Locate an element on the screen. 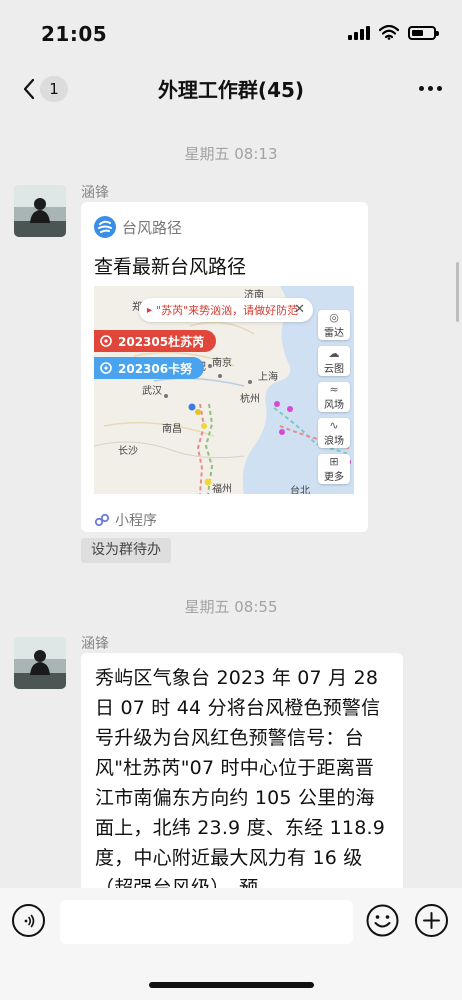 The width and height of the screenshot is (462, 1000). card-footer: 小程序 is located at coordinates (125, 520).